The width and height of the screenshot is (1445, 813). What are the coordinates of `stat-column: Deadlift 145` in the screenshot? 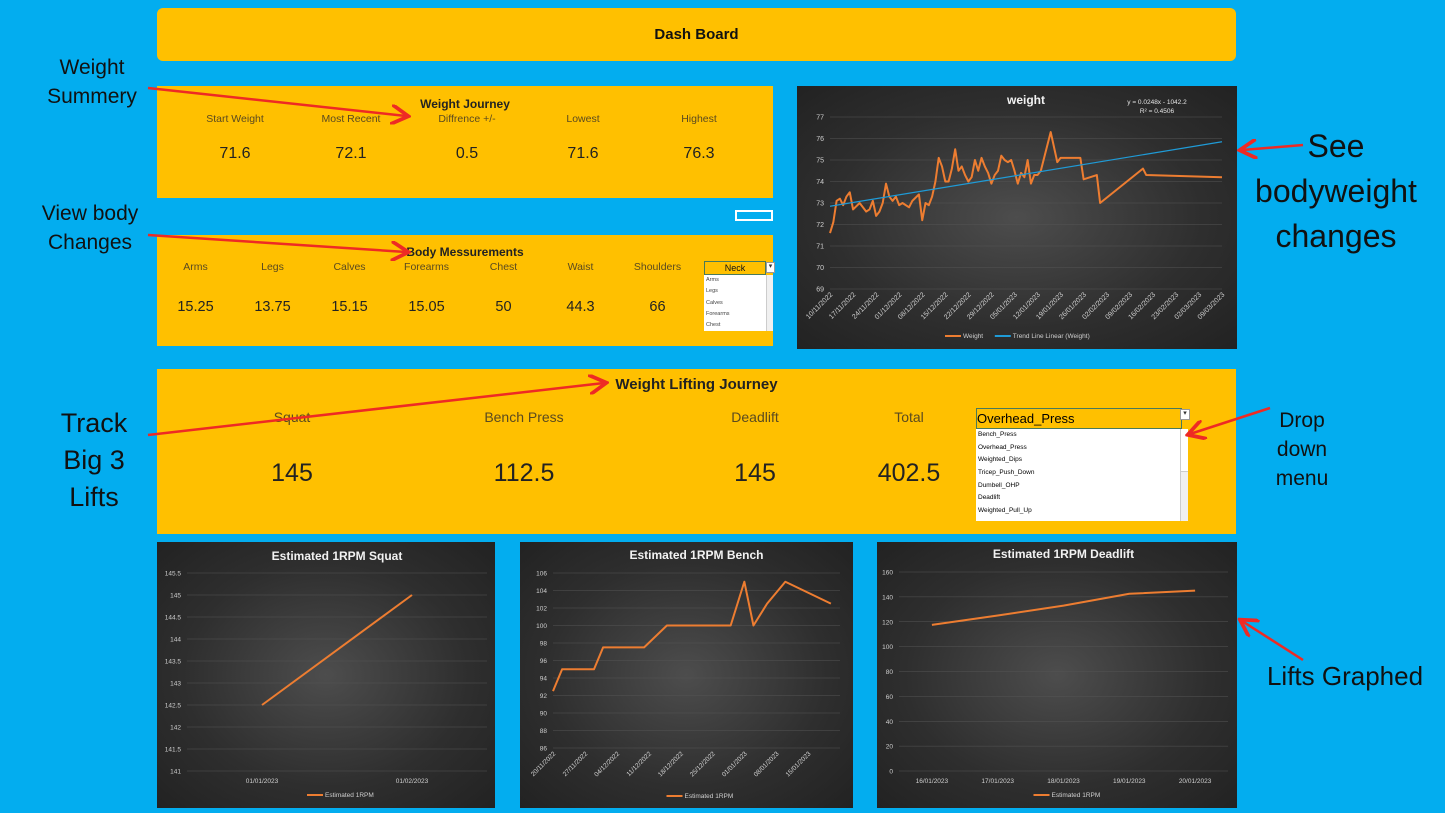 It's located at (755, 448).